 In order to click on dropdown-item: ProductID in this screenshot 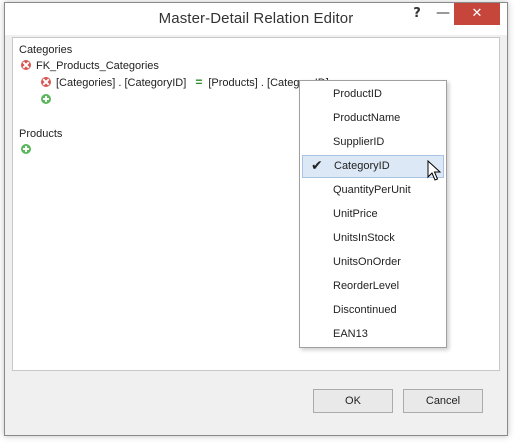, I will do `click(373, 94)`.